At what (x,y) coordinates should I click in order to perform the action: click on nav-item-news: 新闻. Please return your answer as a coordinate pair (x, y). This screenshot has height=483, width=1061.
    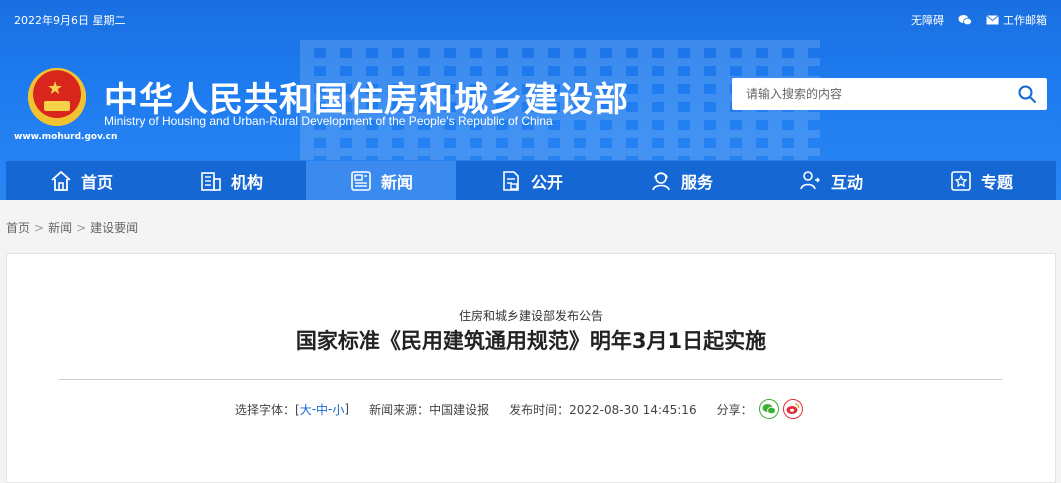
    Looking at the image, I should click on (381, 180).